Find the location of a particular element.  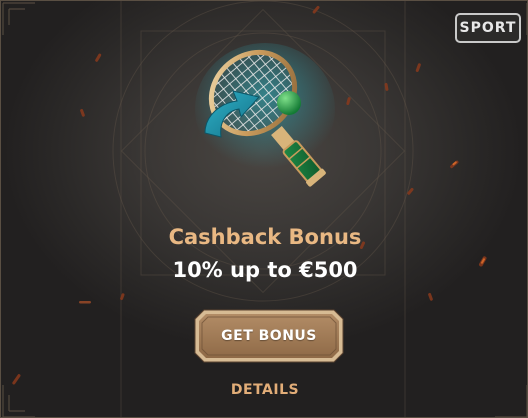

get-bonus-label: GET BONUS is located at coordinates (269, 336).